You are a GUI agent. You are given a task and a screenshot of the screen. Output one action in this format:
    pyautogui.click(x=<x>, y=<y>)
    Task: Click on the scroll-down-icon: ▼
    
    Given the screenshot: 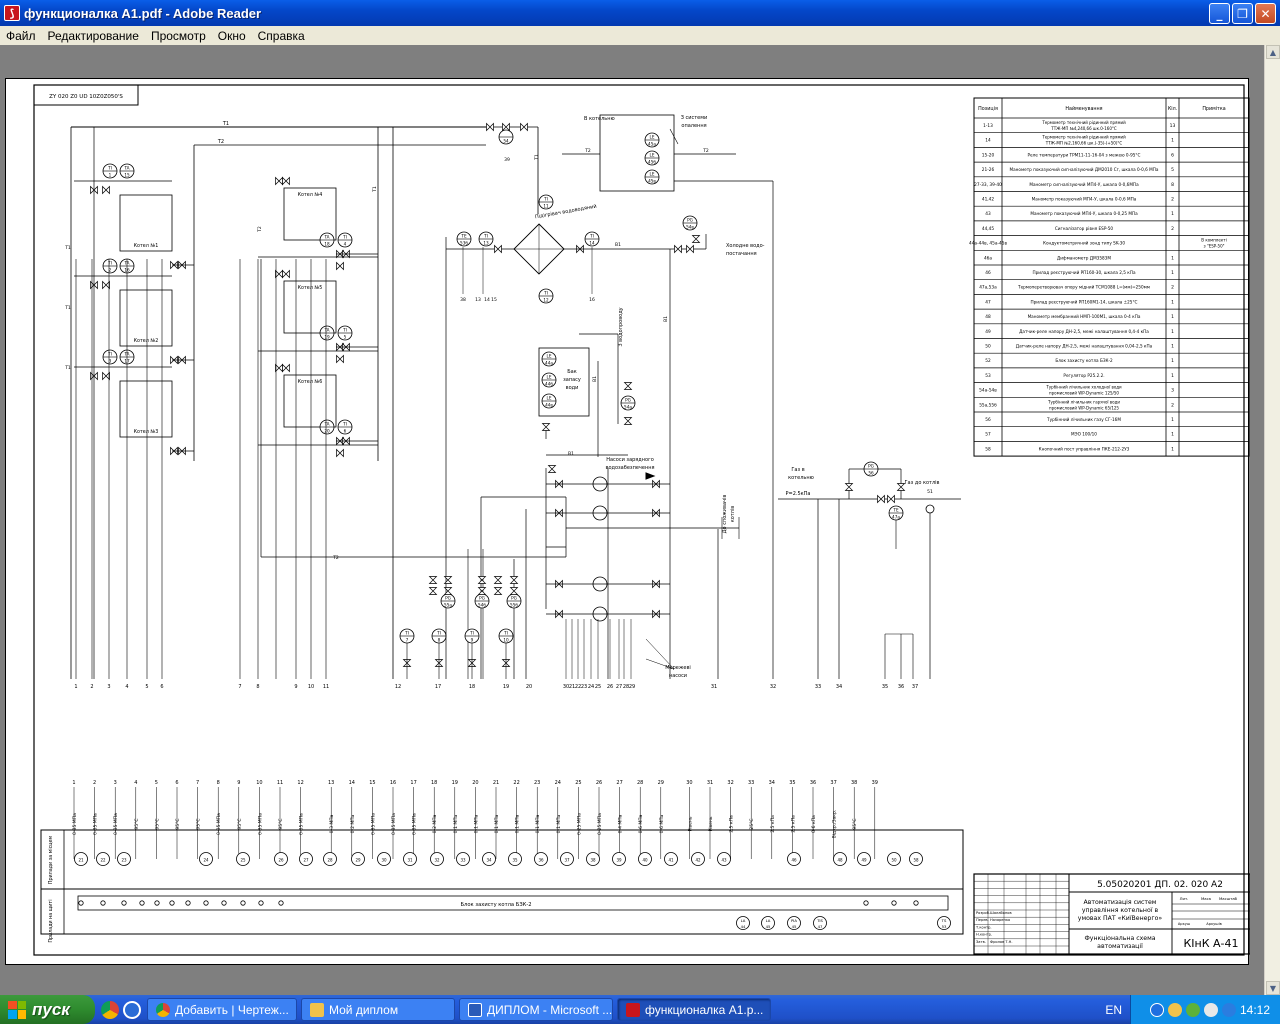 What is the action you would take?
    pyautogui.click(x=1273, y=988)
    